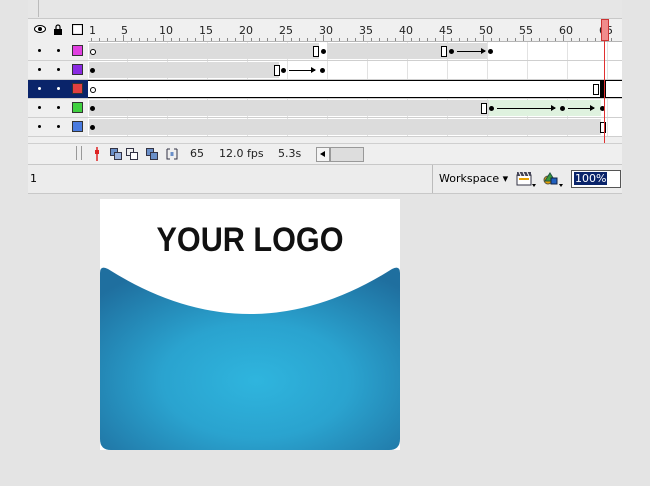 The image size is (650, 486). I want to click on edit-bar: 1 Workspace ▾ 100%, so click(325, 179).